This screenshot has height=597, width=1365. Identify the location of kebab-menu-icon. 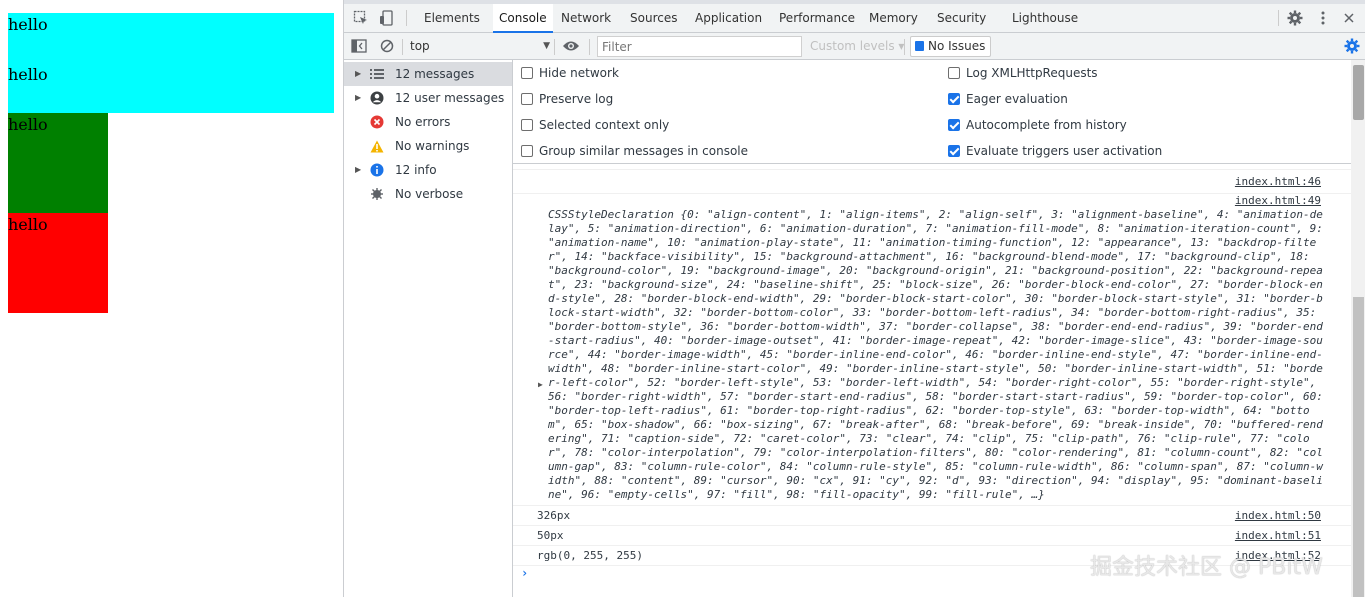
(1323, 18).